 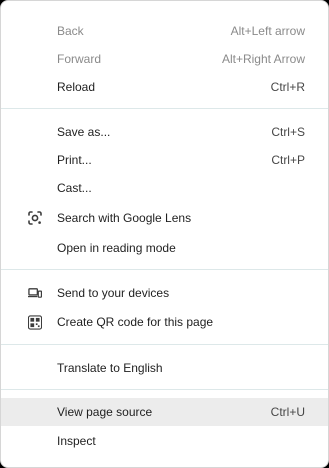 What do you see at coordinates (263, 59) in the screenshot?
I see `menu-item-shortcut: Alt+Right Arrow` at bounding box center [263, 59].